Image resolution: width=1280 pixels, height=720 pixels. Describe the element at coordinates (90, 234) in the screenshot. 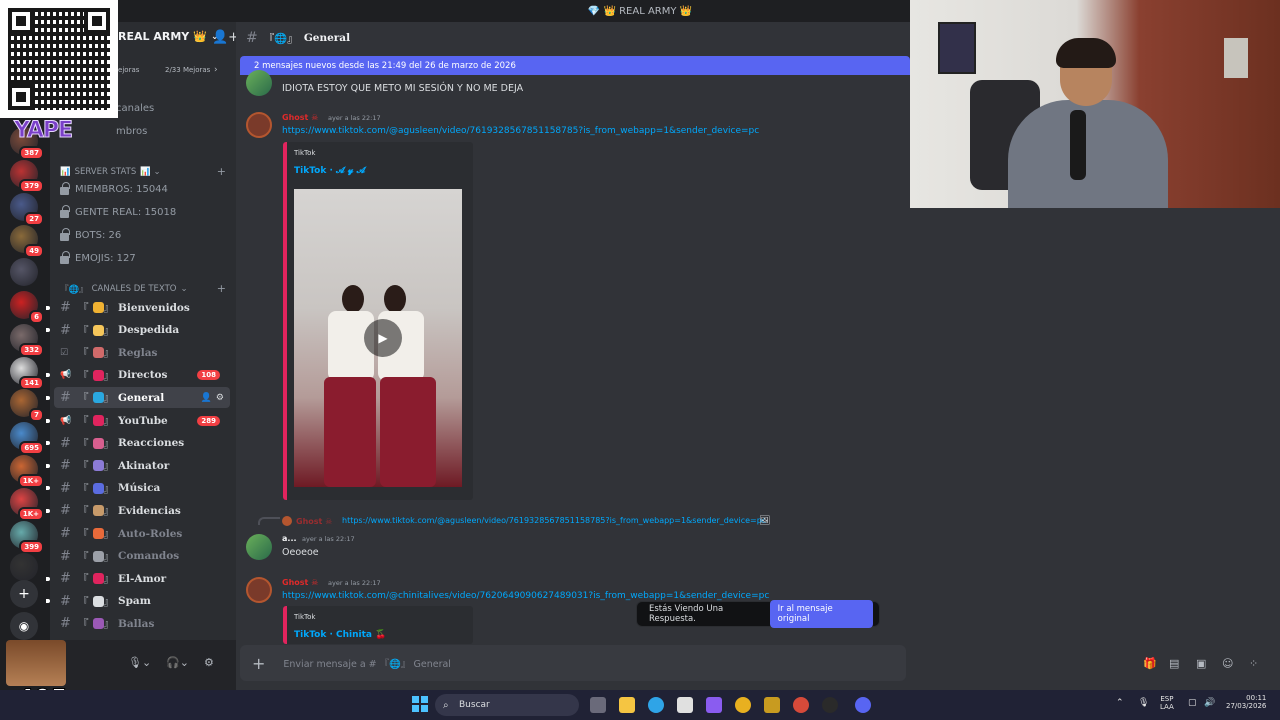

I see `stat-channel: BOTS: 26` at that location.